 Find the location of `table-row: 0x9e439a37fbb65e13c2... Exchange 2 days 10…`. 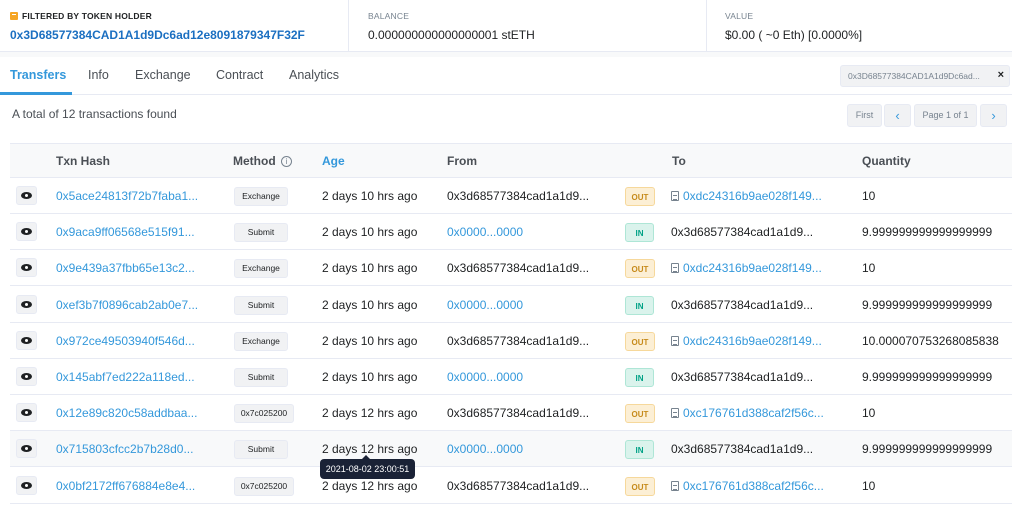

table-row: 0x9e439a37fbb65e13c2... Exchange 2 days 10… is located at coordinates (511, 268).